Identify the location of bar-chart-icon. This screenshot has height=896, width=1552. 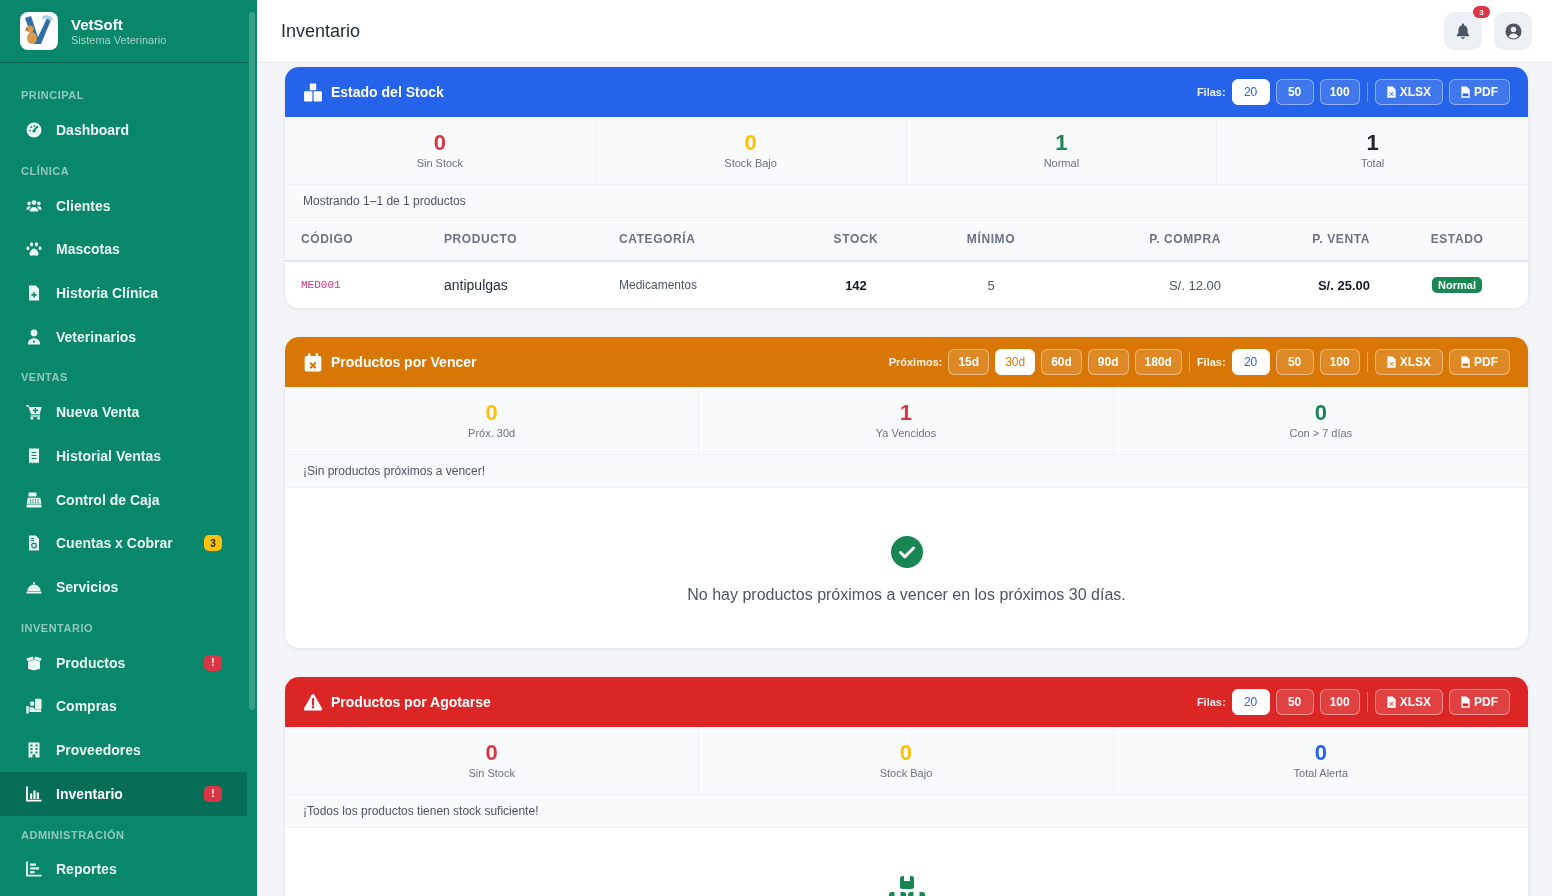
(34, 793).